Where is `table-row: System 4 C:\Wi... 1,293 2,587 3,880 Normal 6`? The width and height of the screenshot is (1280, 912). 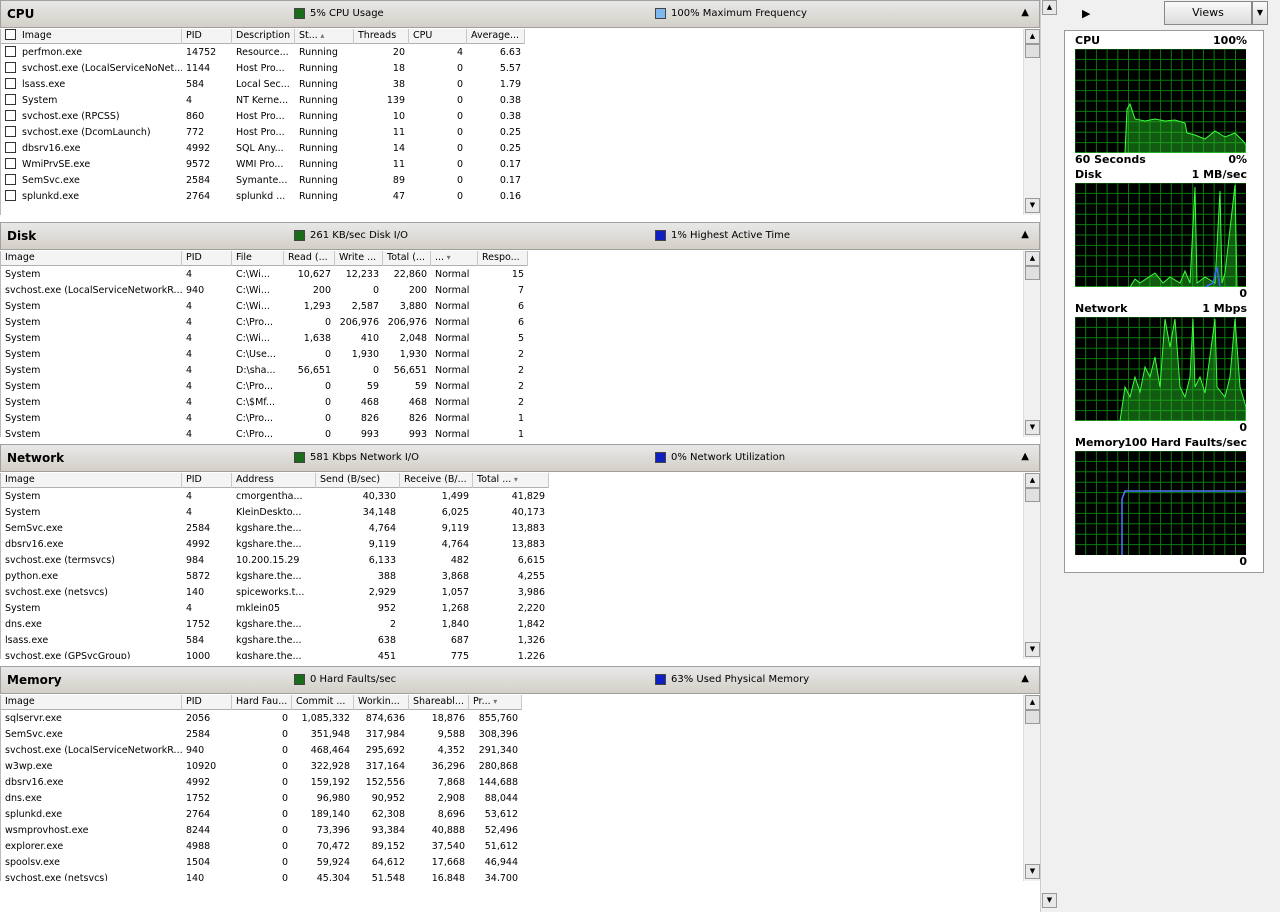
table-row: System 4 C:\Wi... 1,293 2,587 3,880 Normal 6 is located at coordinates (264, 307).